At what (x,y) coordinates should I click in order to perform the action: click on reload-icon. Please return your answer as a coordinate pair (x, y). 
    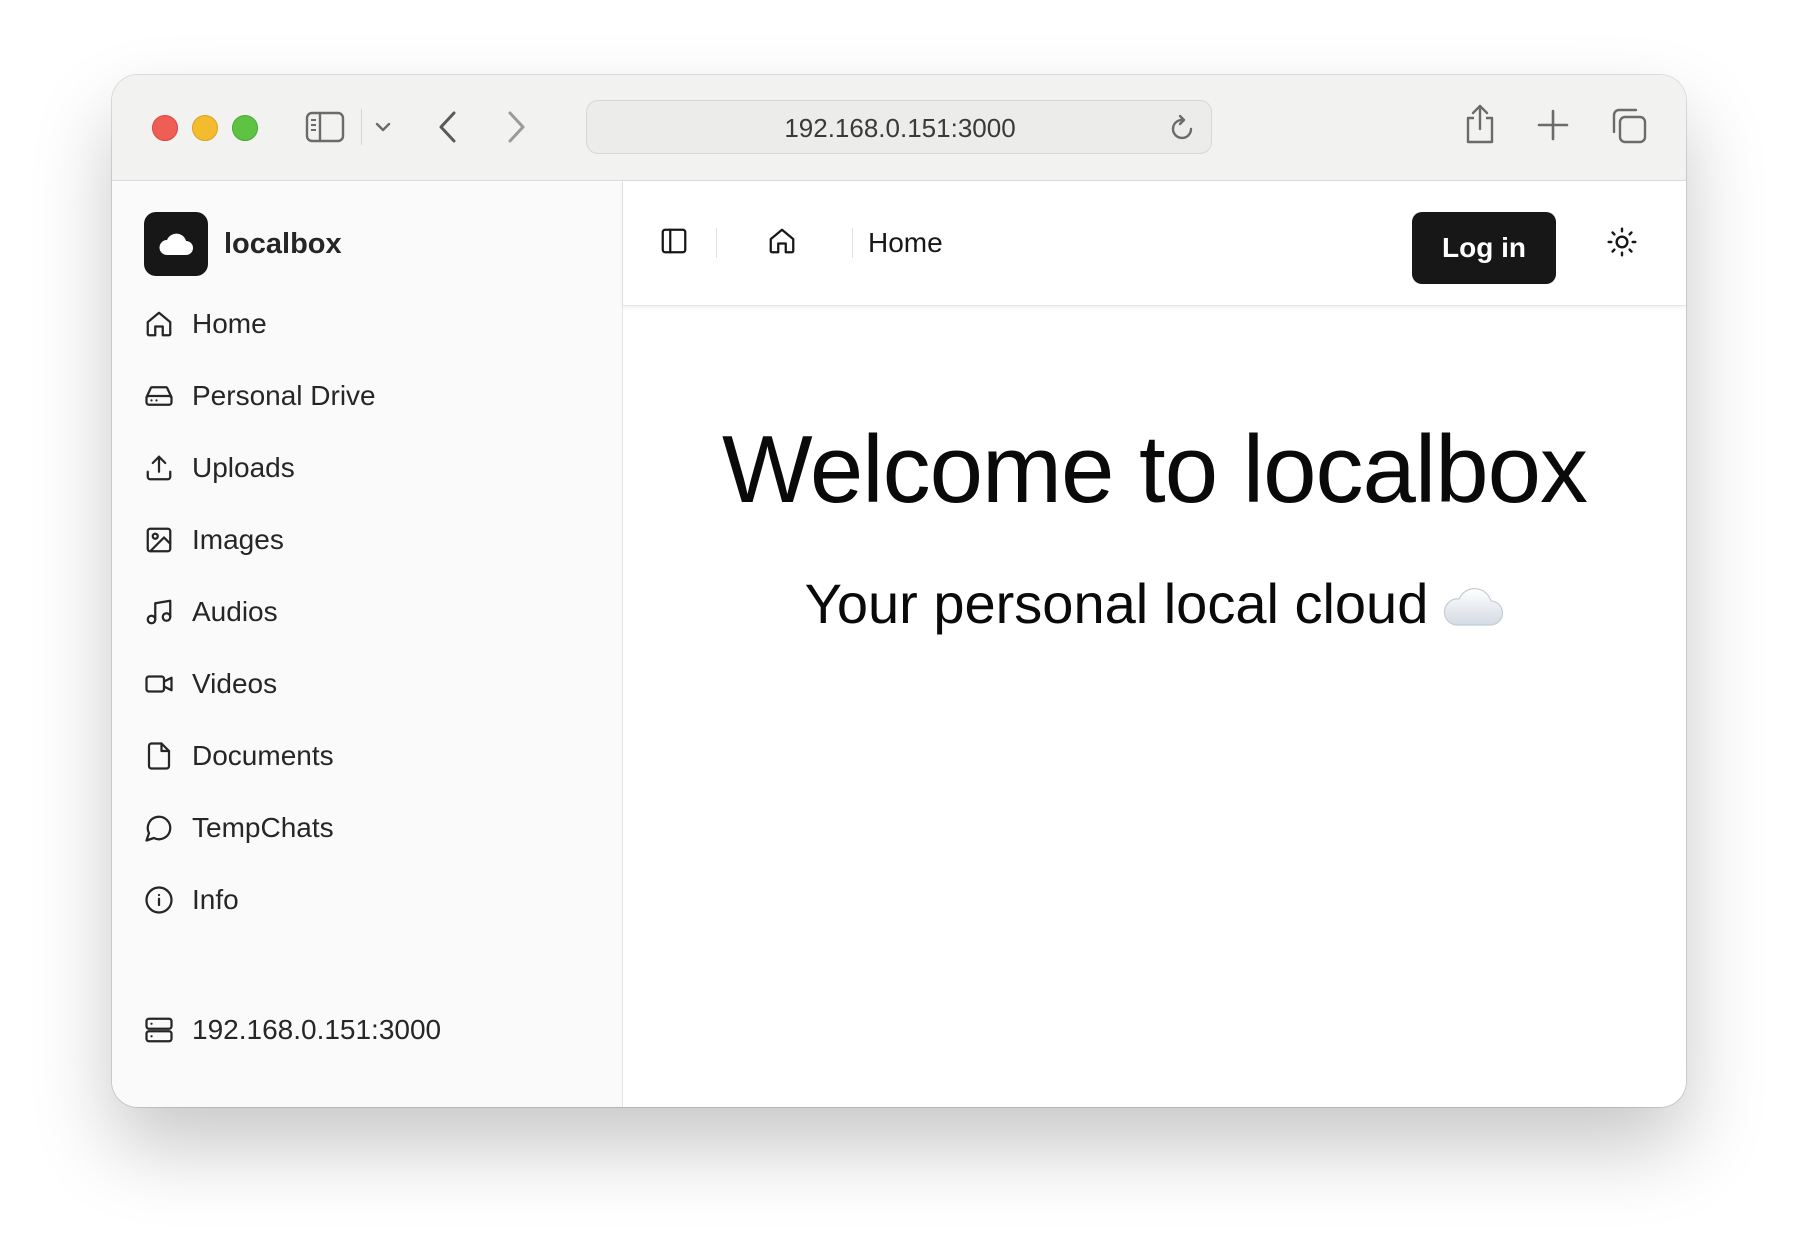
    Looking at the image, I should click on (1183, 130).